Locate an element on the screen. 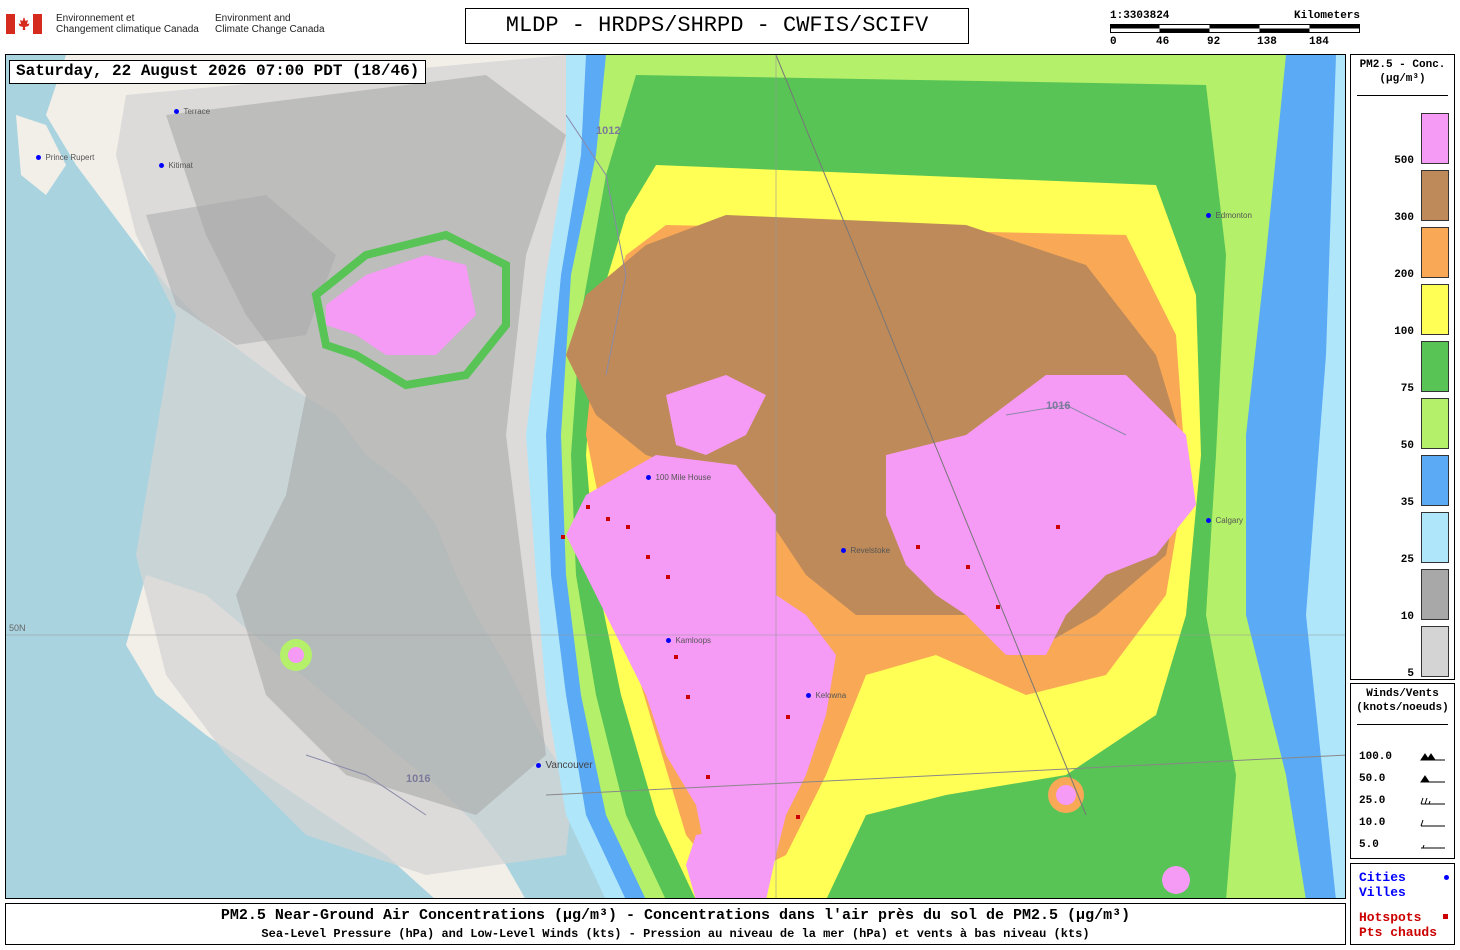 The image size is (1460, 950). wind-legend-title: Winds/Vents (knots/noeuds) is located at coordinates (1402, 701).